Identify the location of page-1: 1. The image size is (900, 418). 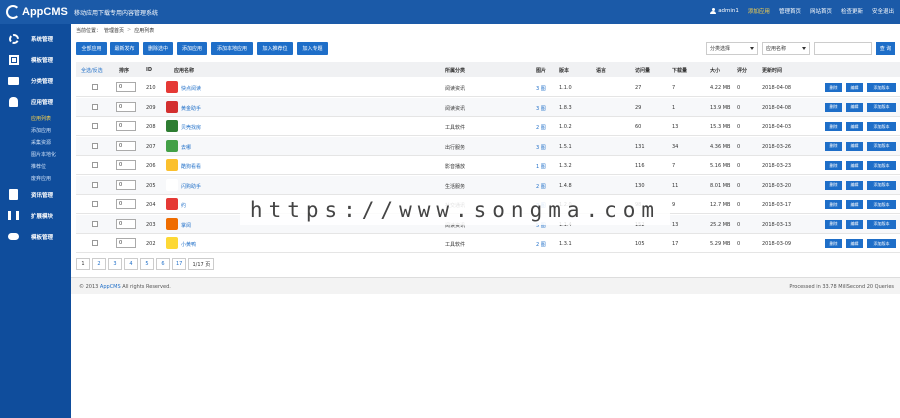
(83, 264).